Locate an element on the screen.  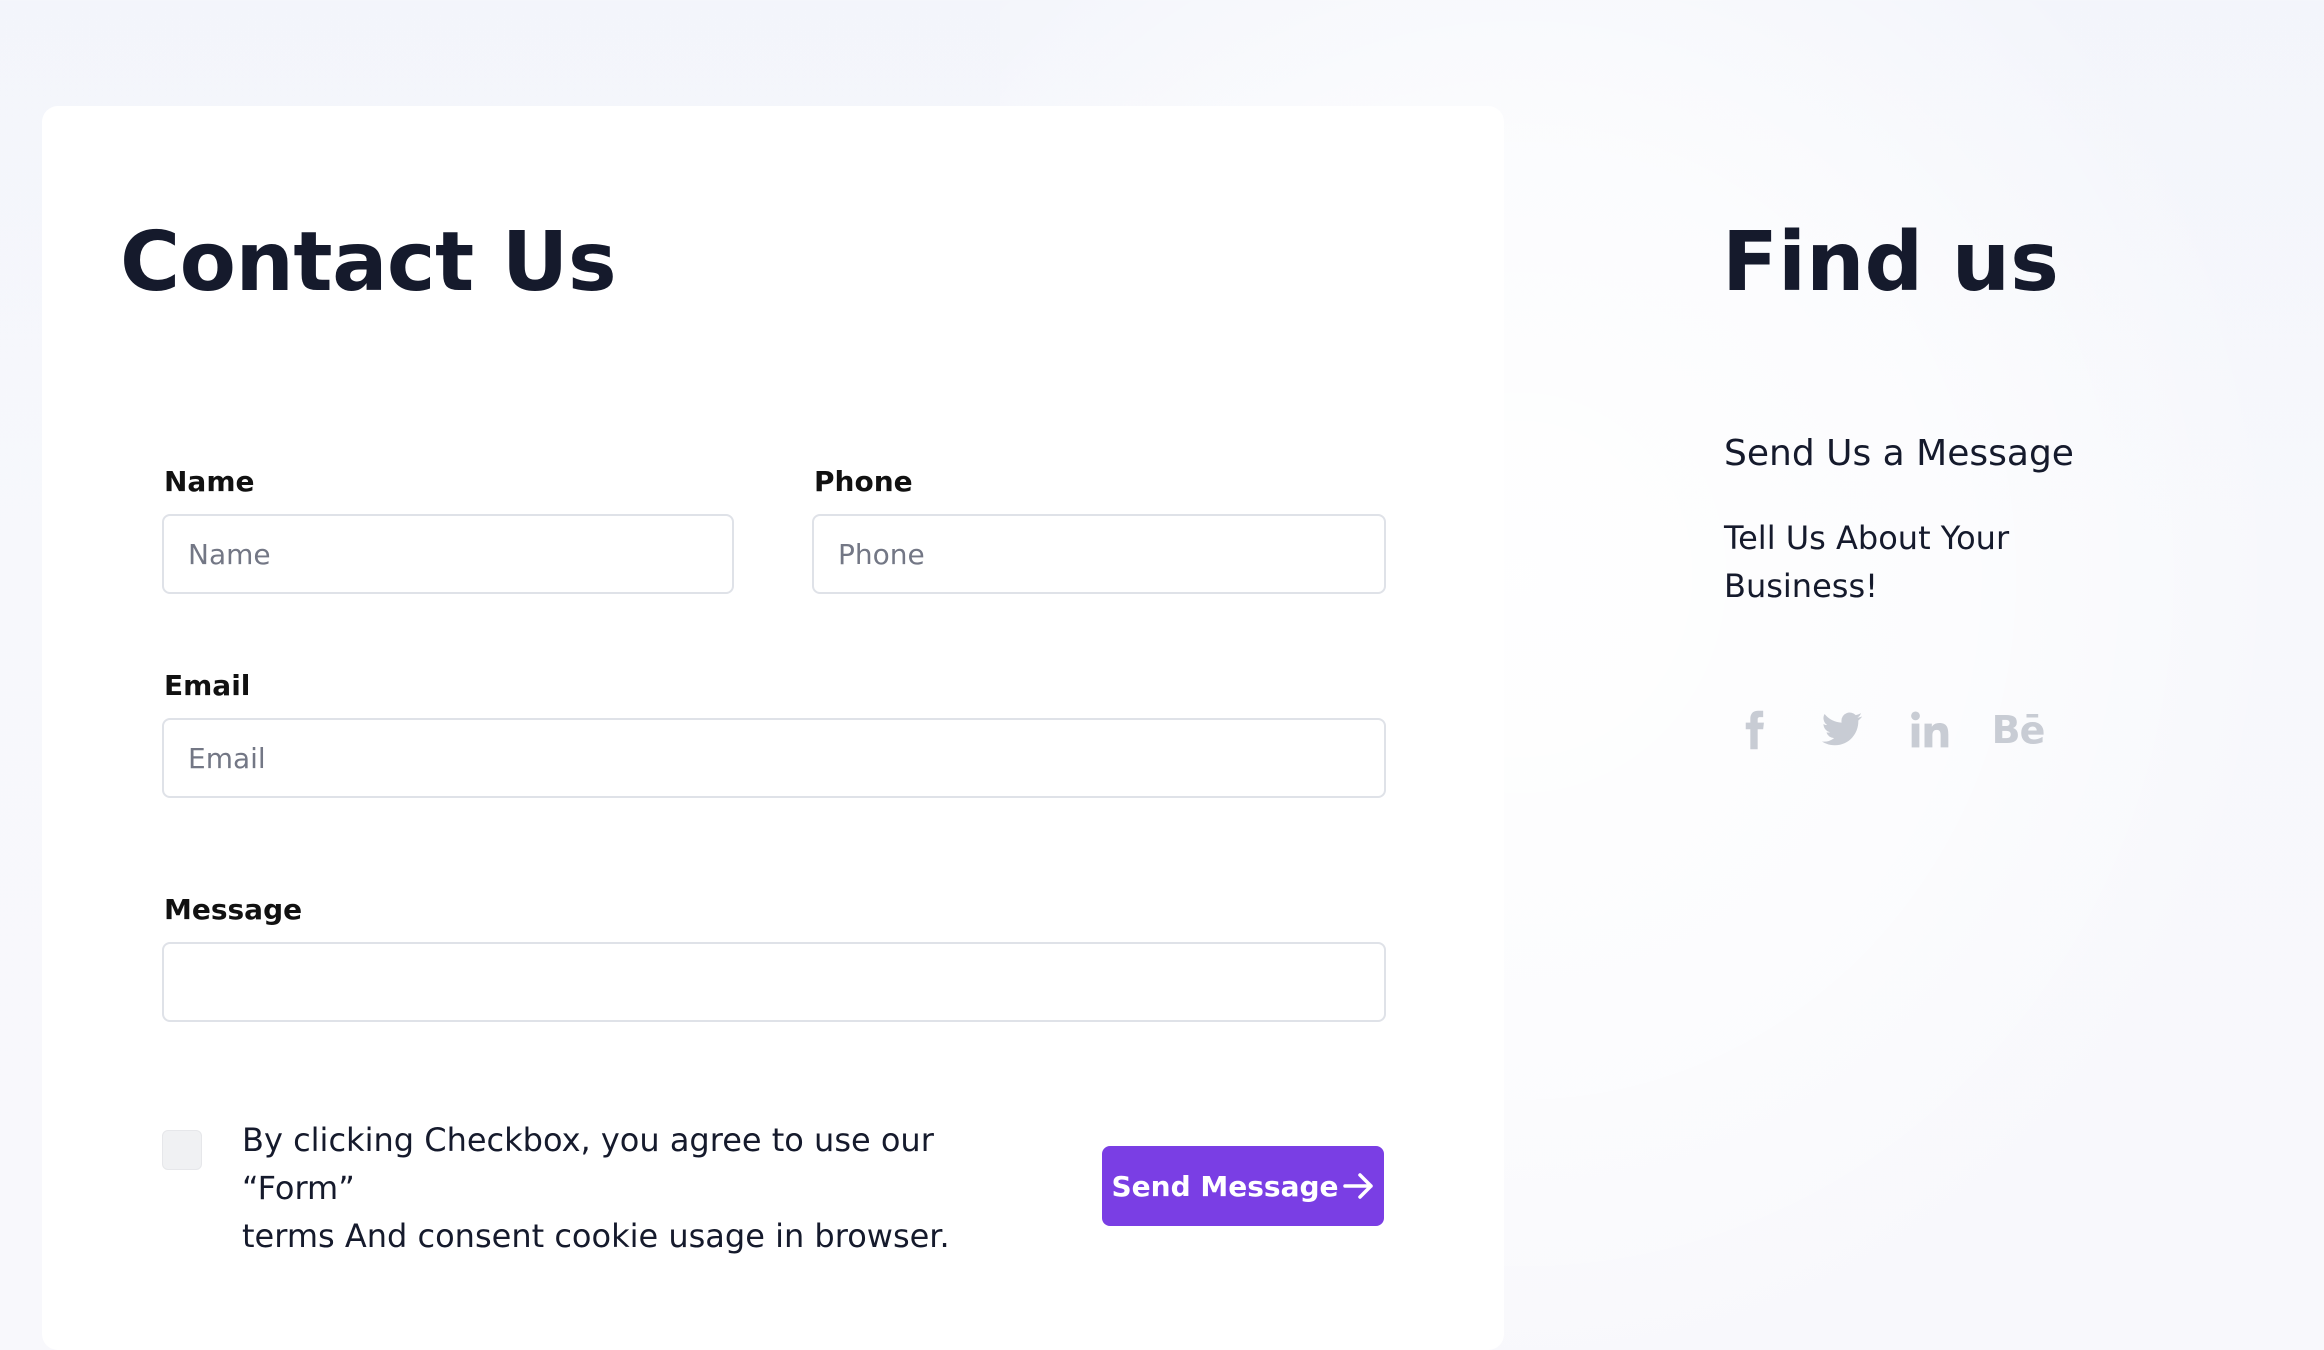
find-us-subtitle: Send Us a Message is located at coordinates (1899, 453).